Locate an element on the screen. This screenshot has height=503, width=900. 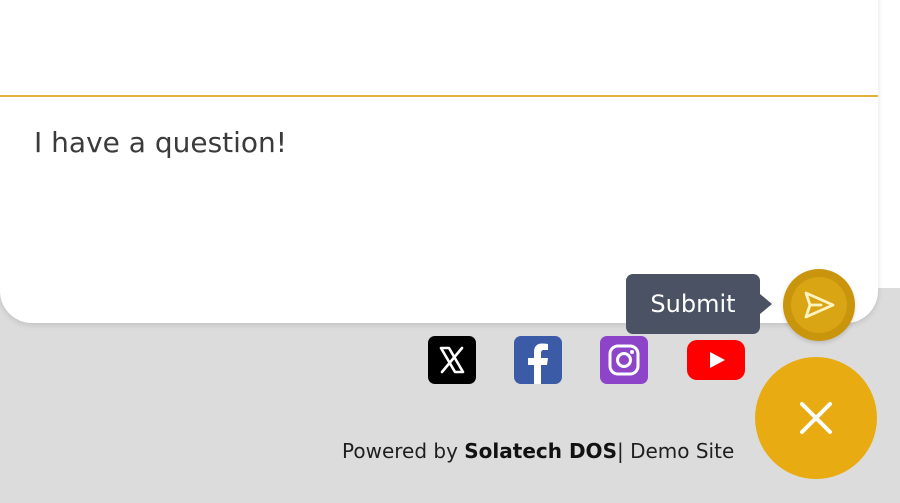
x-twitter-icon is located at coordinates (452, 360).